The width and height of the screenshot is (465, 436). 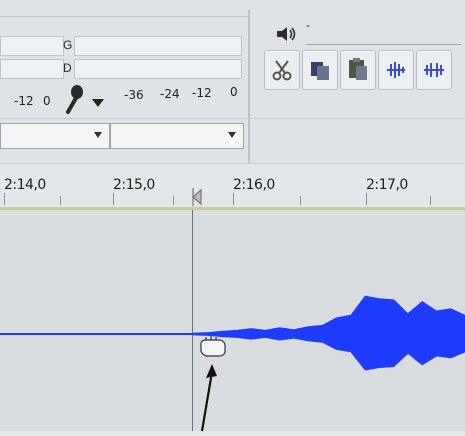 What do you see at coordinates (287, 34) in the screenshot?
I see `speaker-icon` at bounding box center [287, 34].